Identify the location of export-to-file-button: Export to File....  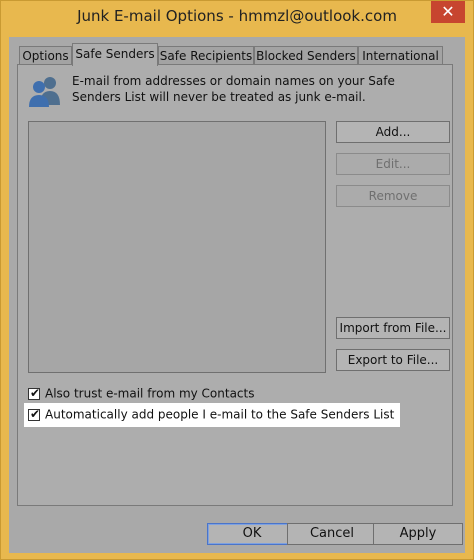
(393, 360).